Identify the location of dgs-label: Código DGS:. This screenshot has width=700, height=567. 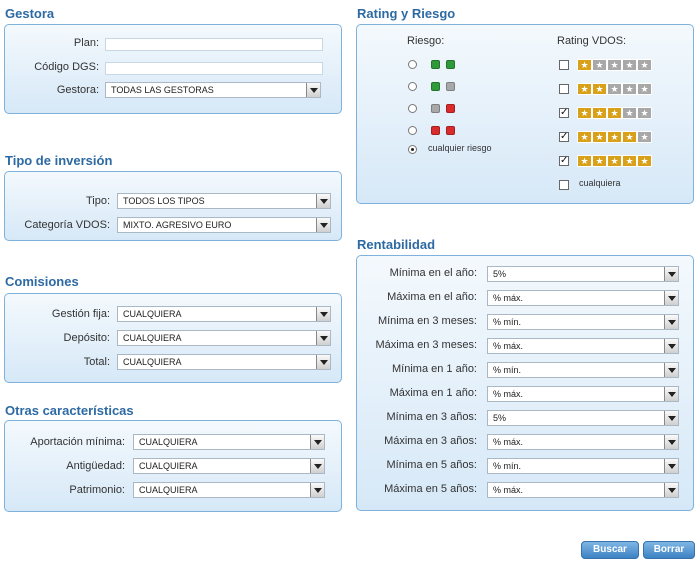
(66, 67).